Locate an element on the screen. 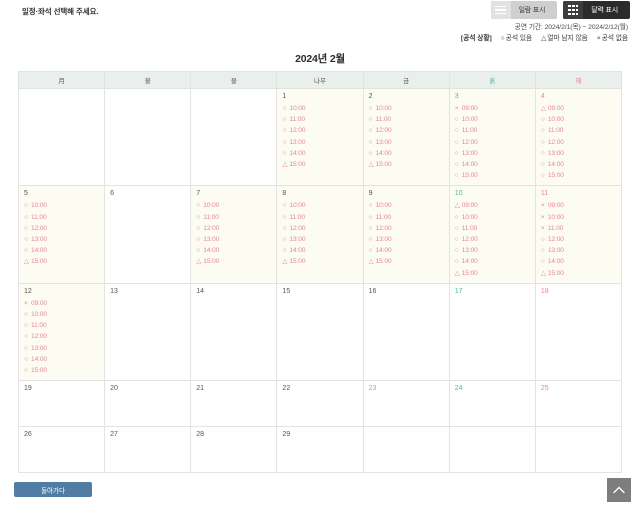 The height and width of the screenshot is (511, 640). calendar-day-cell: 8 ○ 10:00 ○ 11:00 ○ 12:00 ○ 13:00 ○ 14:00 △ 15:00 is located at coordinates (320, 234).